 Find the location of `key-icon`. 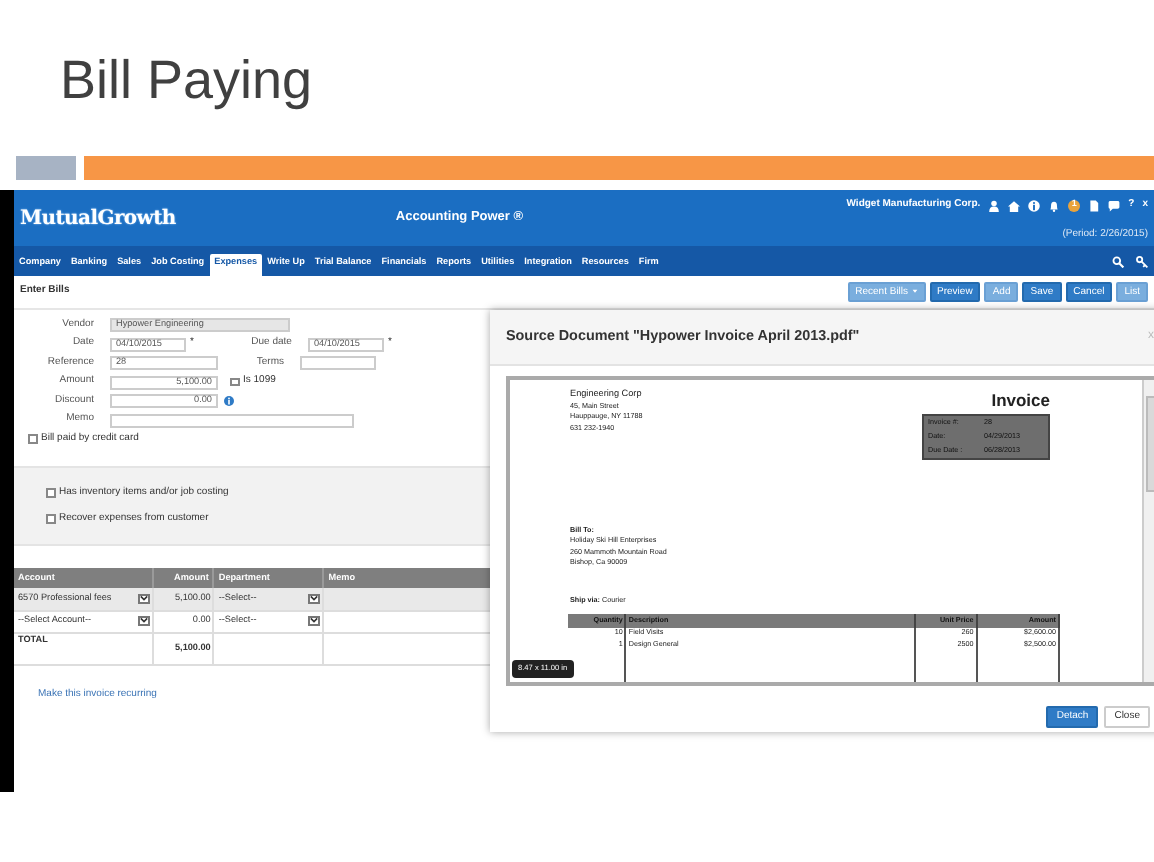

key-icon is located at coordinates (1142, 261).